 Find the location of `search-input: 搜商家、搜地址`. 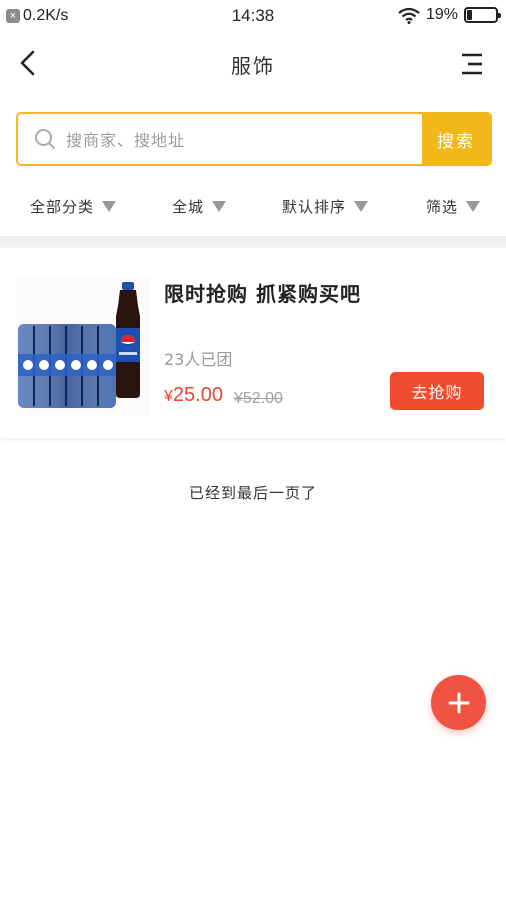

search-input: 搜商家、搜地址 is located at coordinates (220, 139).